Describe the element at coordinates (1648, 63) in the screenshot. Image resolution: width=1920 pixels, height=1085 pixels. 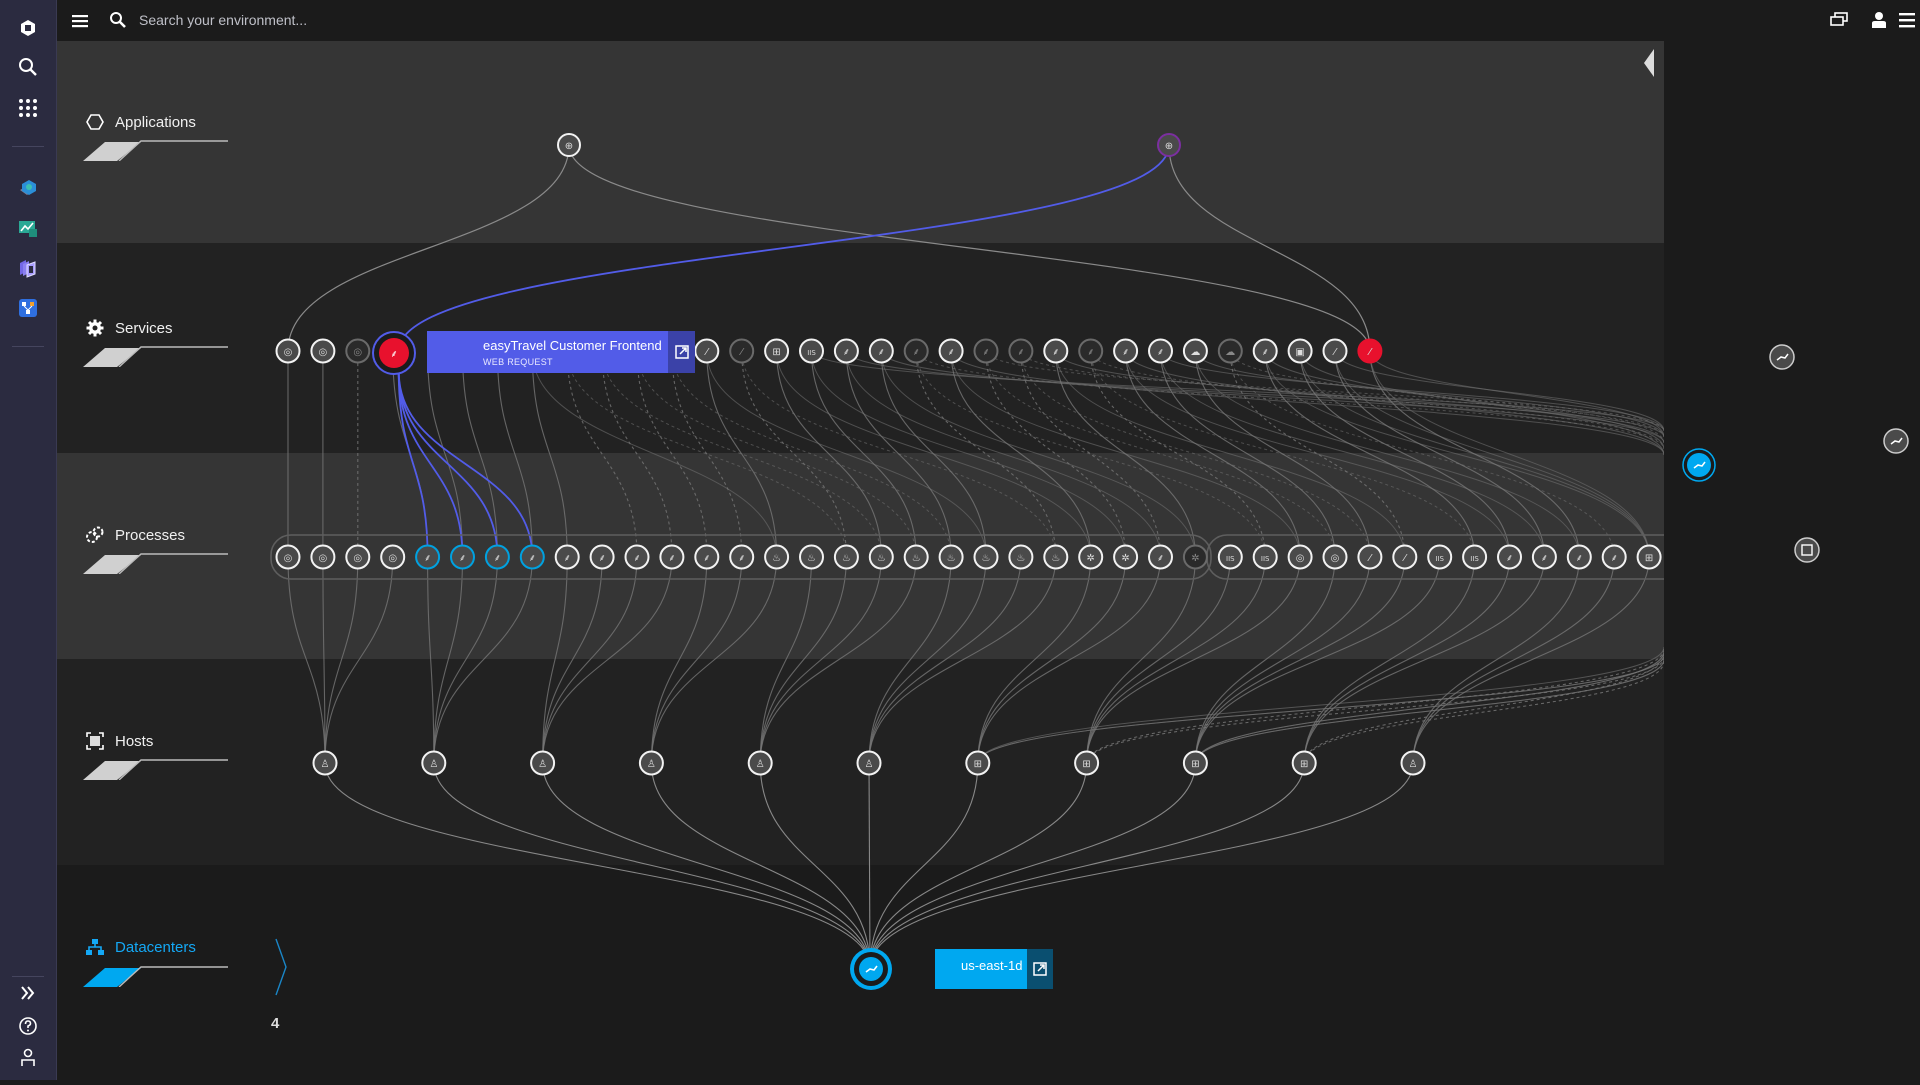
I see `collapse-panel-arrow` at that location.